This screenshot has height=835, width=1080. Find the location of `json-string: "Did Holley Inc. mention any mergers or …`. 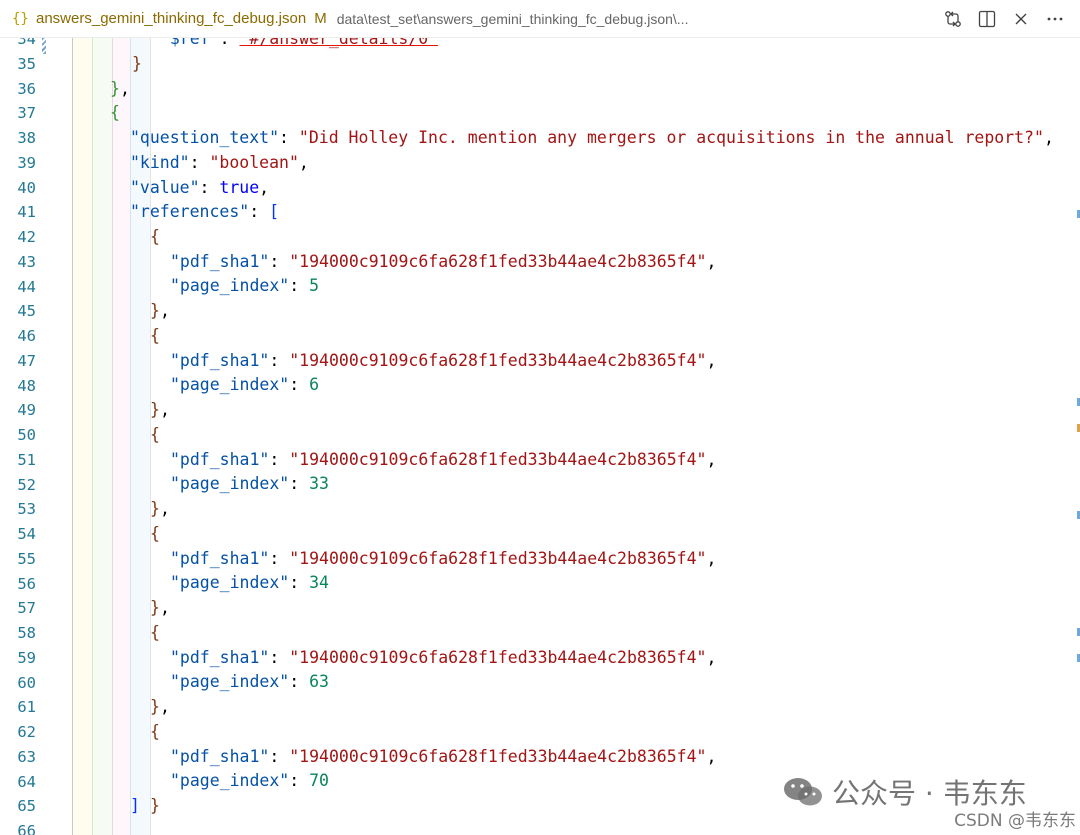

json-string: "Did Holley Inc. mention any mergers or … is located at coordinates (671, 137).